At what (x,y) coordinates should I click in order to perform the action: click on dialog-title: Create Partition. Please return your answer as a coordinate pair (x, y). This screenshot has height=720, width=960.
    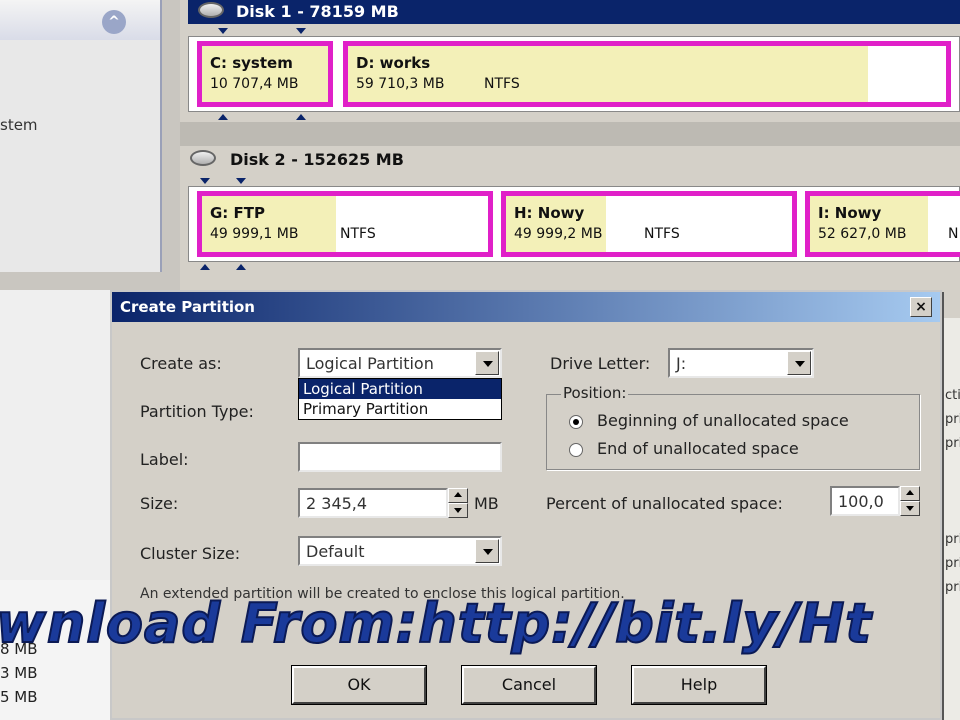
    Looking at the image, I should click on (187, 307).